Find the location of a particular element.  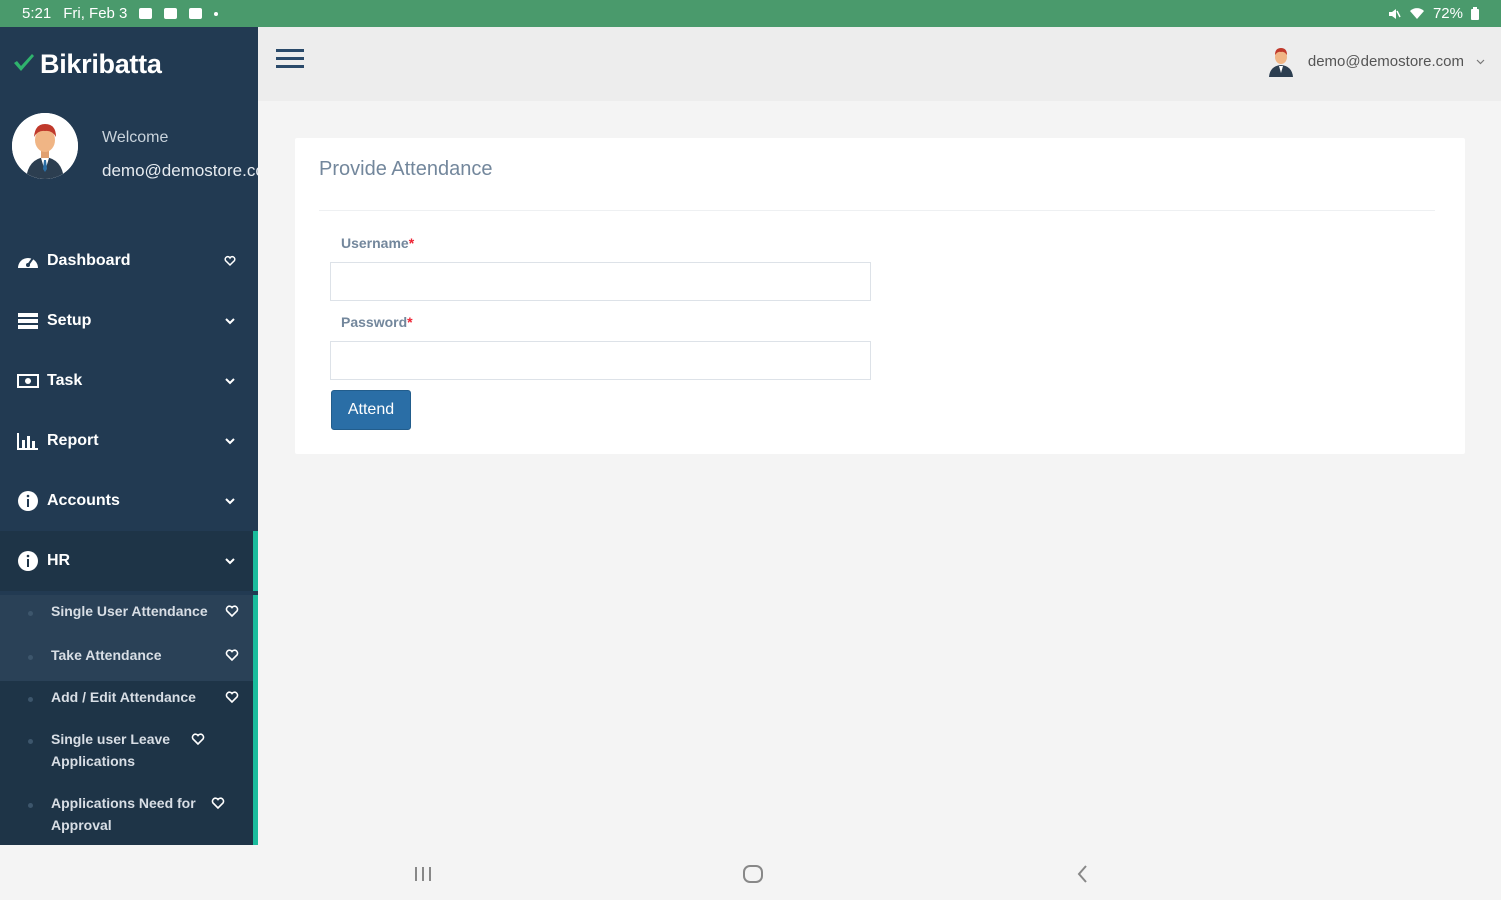

divider is located at coordinates (877, 210).